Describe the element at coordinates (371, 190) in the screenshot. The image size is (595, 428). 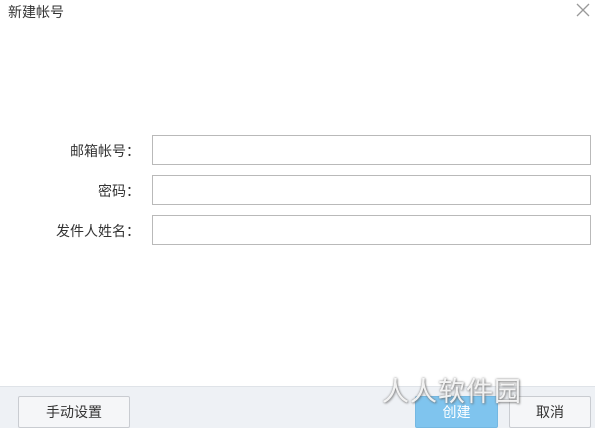
I see `password-field` at that location.